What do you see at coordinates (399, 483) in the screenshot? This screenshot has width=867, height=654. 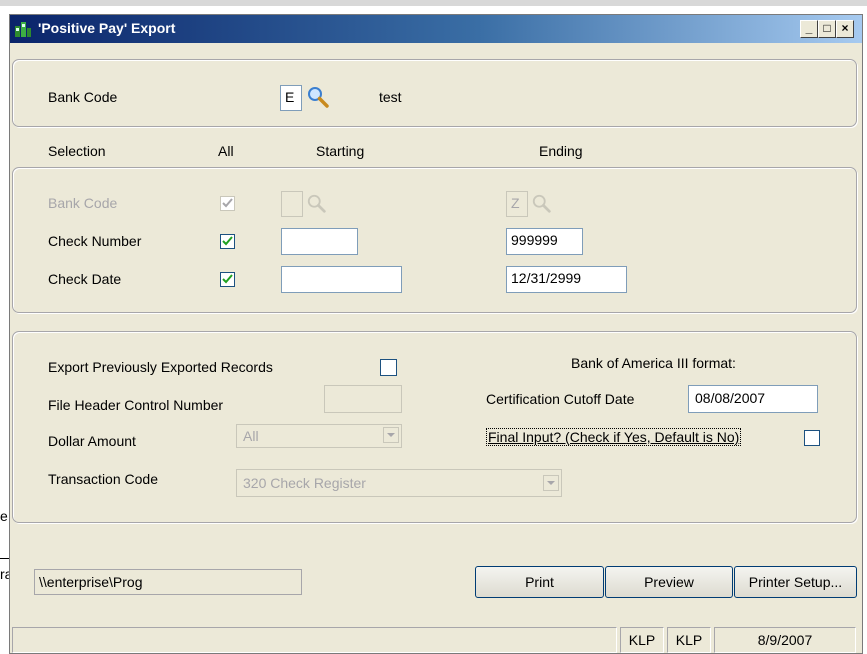 I see `transaction-code-select: 320 Check Register` at bounding box center [399, 483].